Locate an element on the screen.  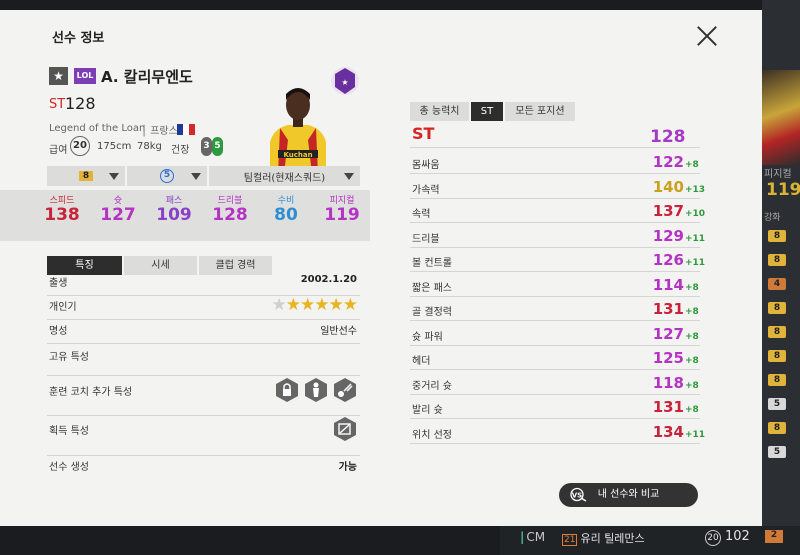
stat-number: 129 is located at coordinates (668, 235).